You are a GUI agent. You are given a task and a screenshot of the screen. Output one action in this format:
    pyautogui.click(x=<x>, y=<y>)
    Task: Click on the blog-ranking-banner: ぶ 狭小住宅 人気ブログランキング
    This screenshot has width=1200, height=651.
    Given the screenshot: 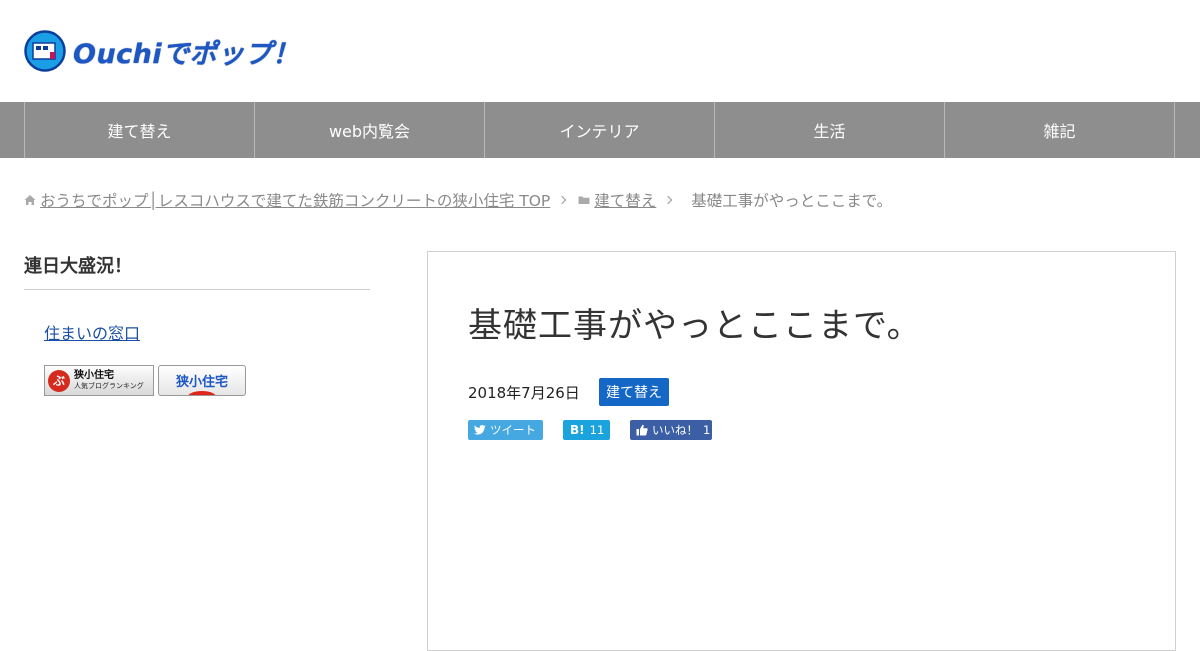 What is the action you would take?
    pyautogui.click(x=99, y=380)
    